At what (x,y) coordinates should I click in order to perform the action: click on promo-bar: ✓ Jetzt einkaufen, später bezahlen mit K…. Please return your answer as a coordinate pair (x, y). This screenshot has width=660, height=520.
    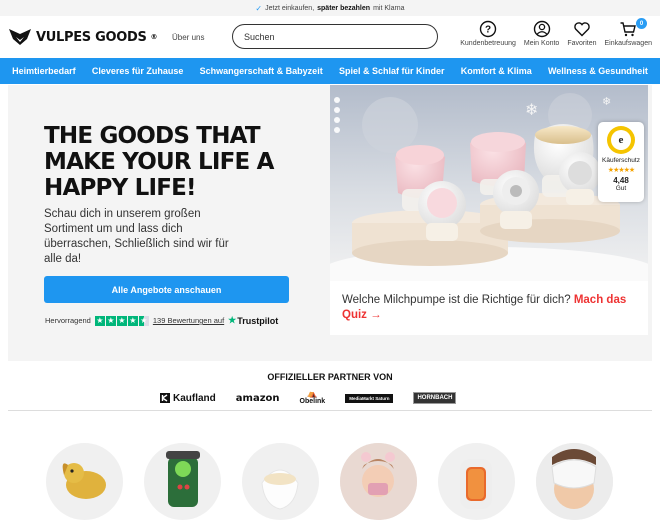
    Looking at the image, I should click on (330, 8).